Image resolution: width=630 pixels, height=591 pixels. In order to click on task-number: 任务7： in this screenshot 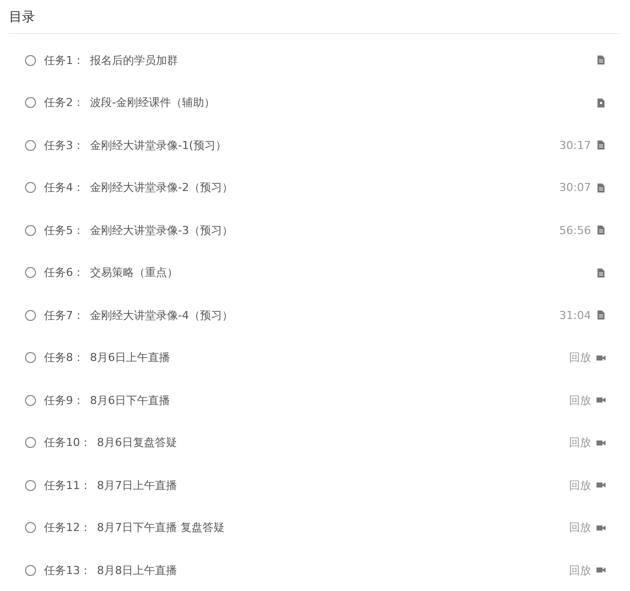, I will do `click(64, 315)`.